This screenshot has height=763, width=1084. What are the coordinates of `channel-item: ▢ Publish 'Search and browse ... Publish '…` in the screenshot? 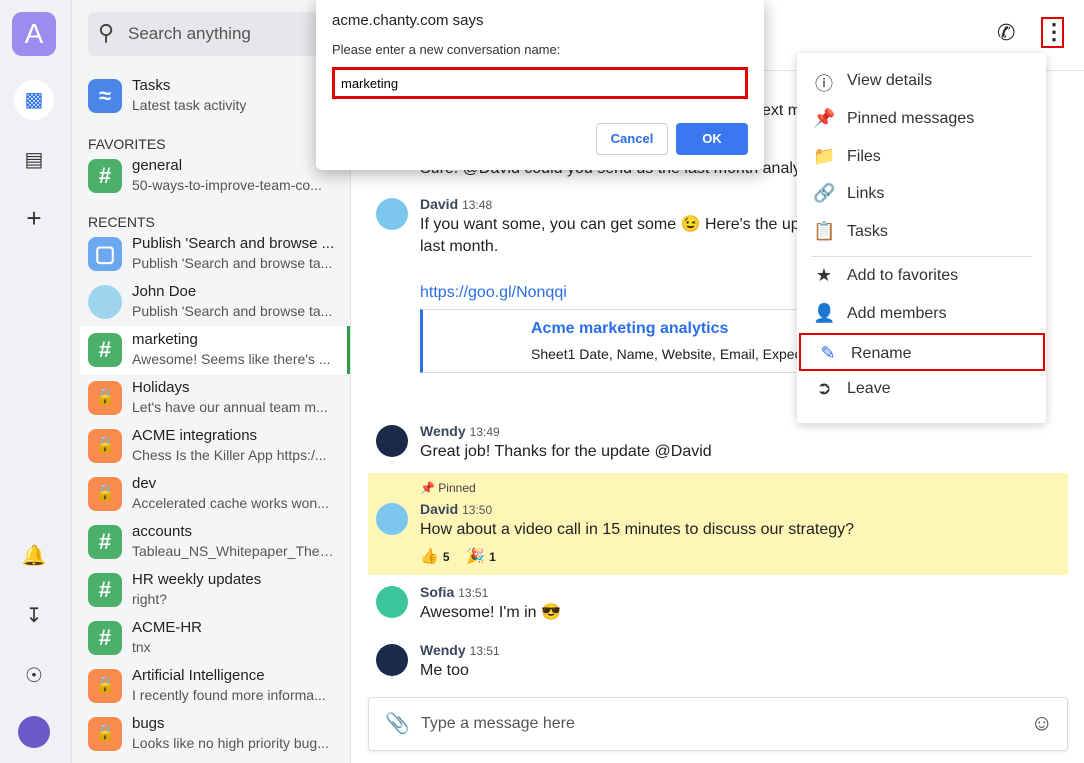 It's located at (215, 254).